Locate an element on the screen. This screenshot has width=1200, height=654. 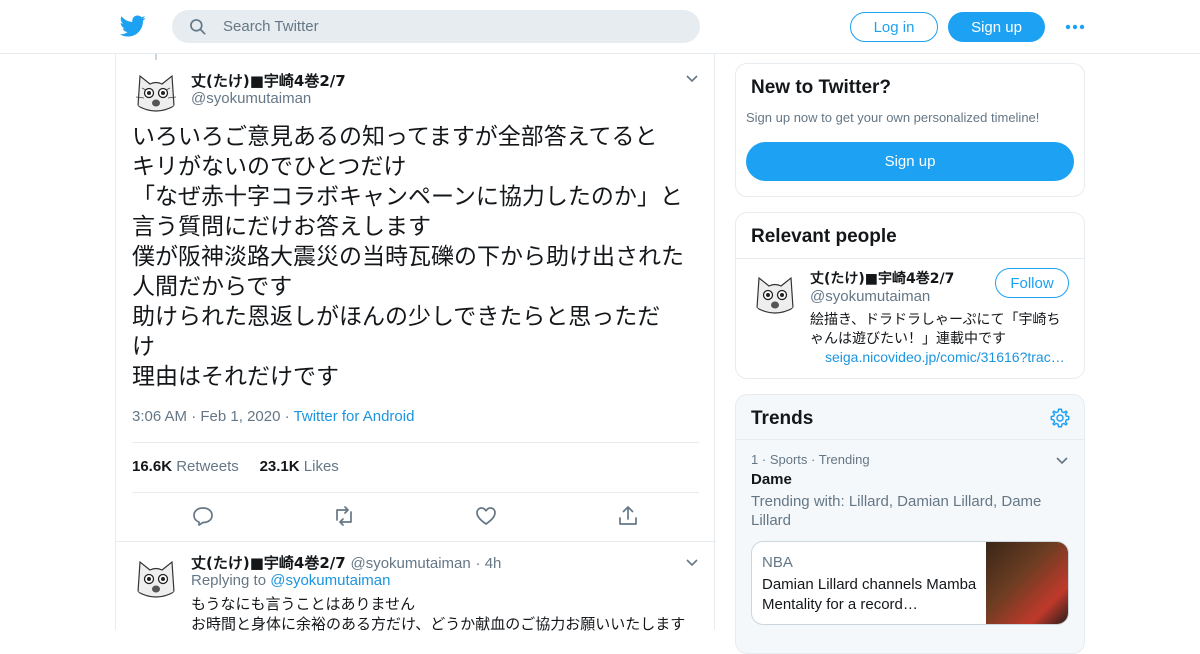
reply-header: 丈(たけ)■宇崎4巻2/7 @syokumutaiman · 4h is located at coordinates (346, 562).